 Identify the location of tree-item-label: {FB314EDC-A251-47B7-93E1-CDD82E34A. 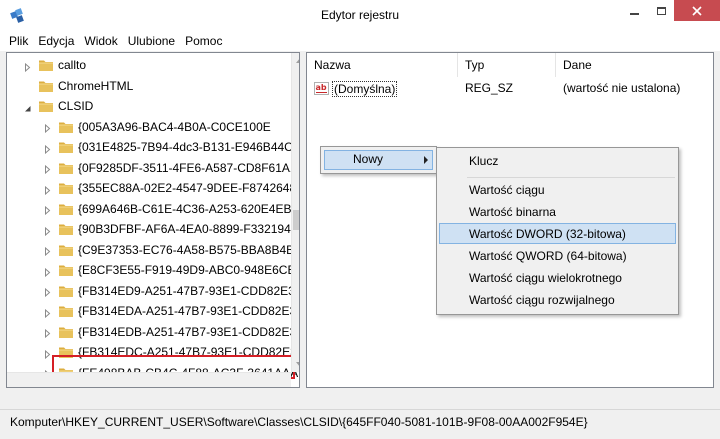
(189, 352).